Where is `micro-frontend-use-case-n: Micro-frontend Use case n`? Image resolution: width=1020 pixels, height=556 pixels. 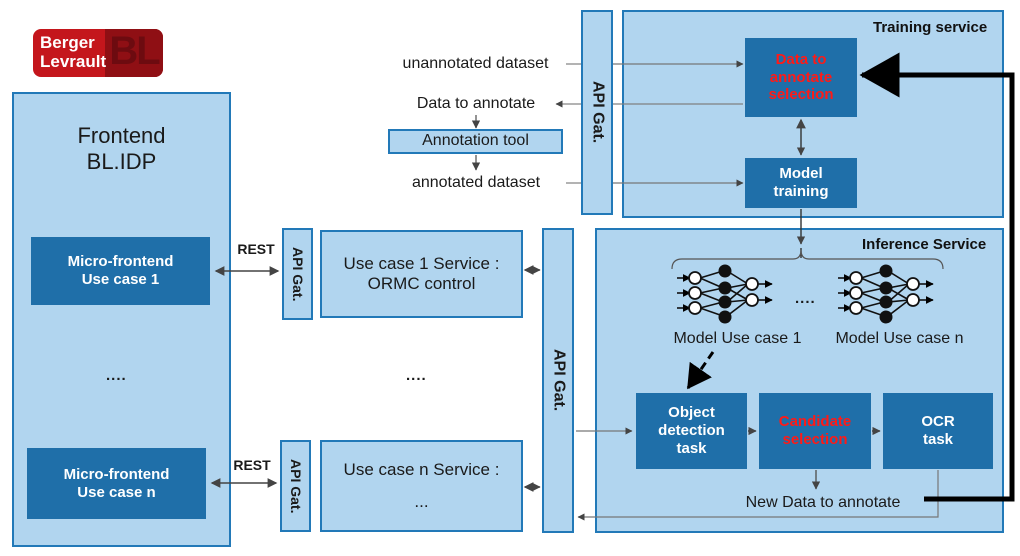
micro-frontend-use-case-n: Micro-frontend Use case n is located at coordinates (116, 483).